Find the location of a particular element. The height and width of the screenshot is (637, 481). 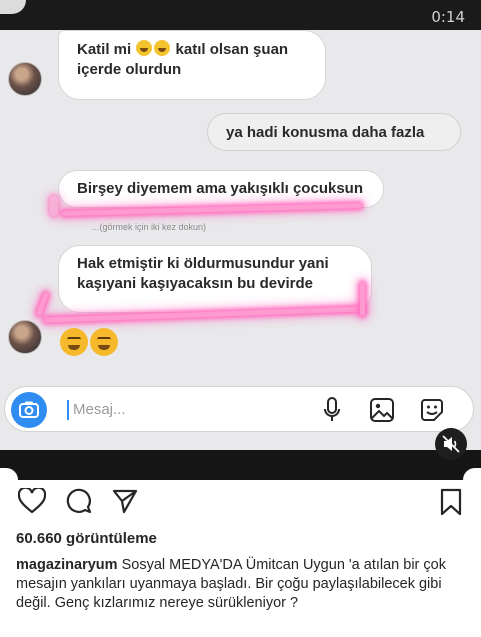

status-time: 0:14 is located at coordinates (448, 17).